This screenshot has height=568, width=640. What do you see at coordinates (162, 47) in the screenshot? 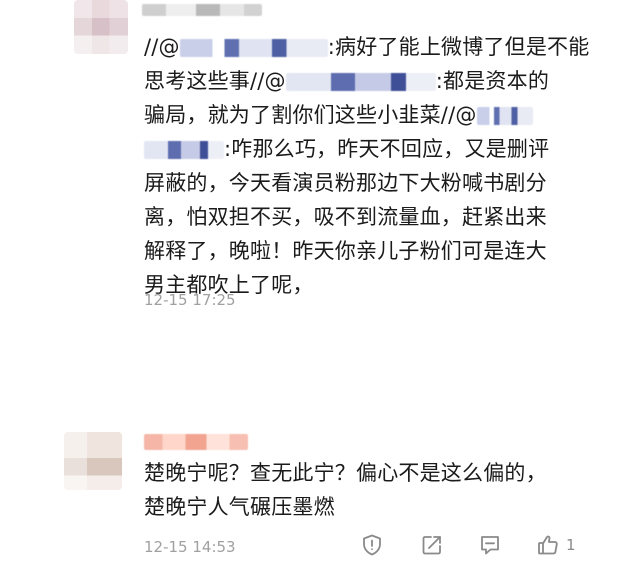
I see `comment-text-segment: //@` at bounding box center [162, 47].